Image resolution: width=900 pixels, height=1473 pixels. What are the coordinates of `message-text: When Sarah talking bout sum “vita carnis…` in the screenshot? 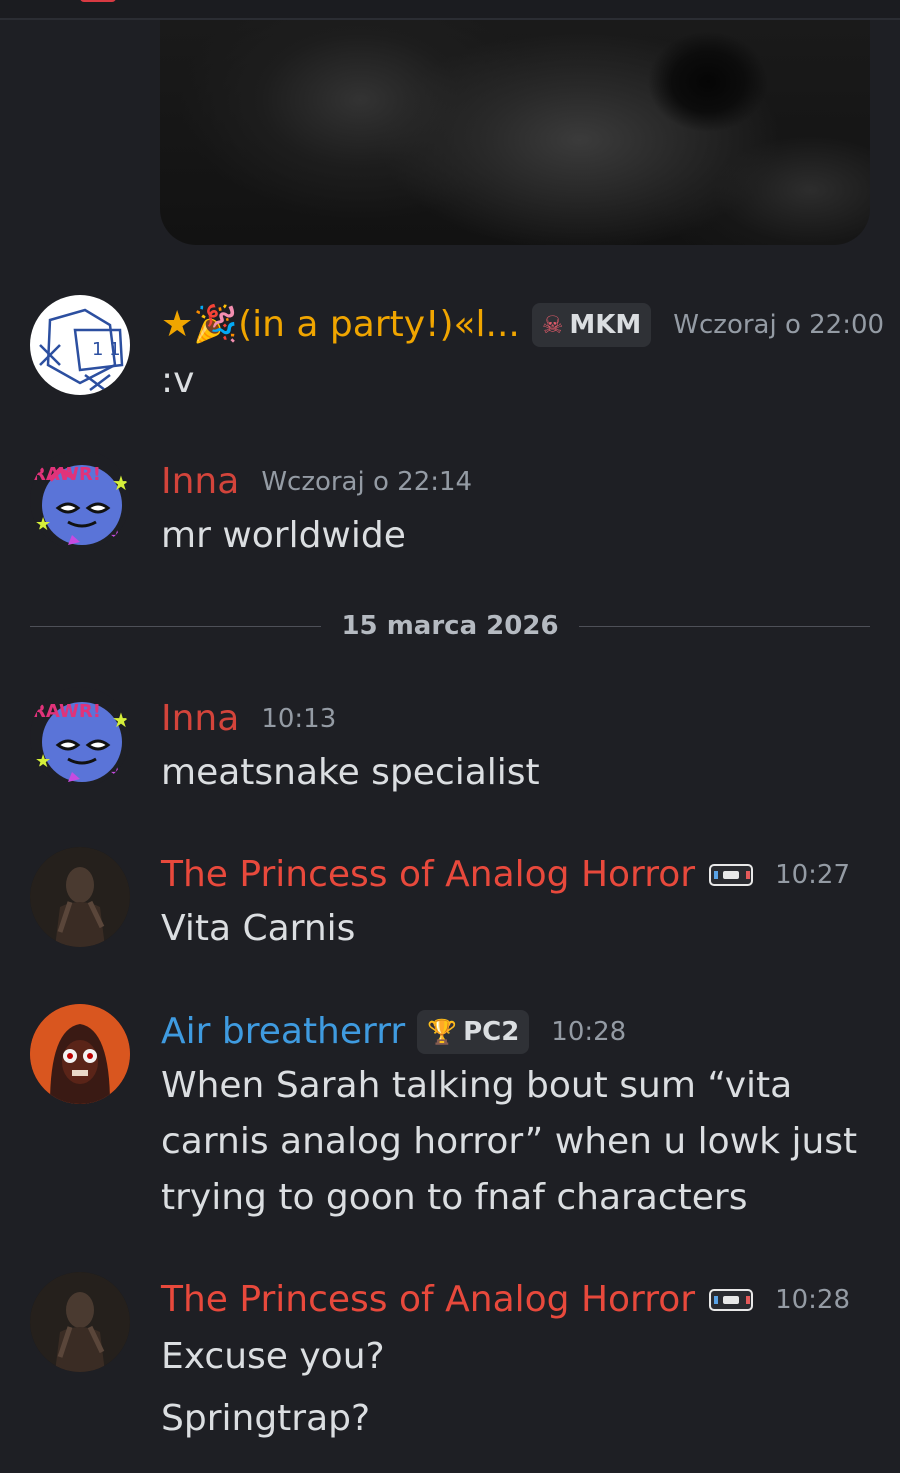 It's located at (511, 1142).